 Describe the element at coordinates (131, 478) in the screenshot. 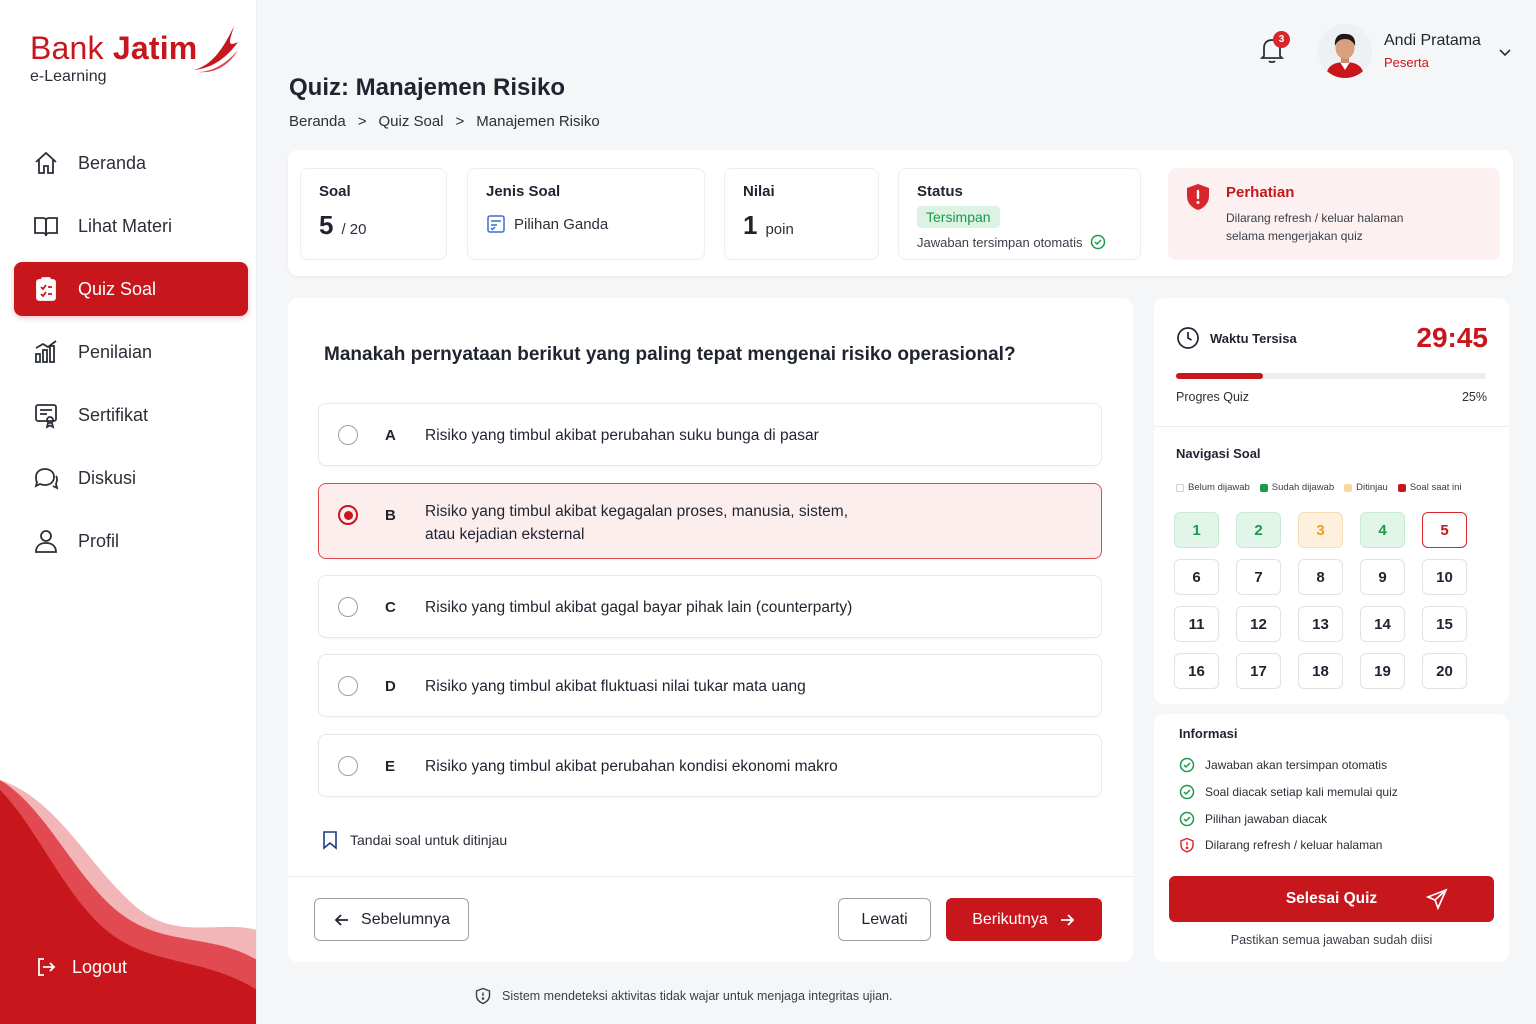

I see `sidebar-item-diskusi: Diskusi` at that location.